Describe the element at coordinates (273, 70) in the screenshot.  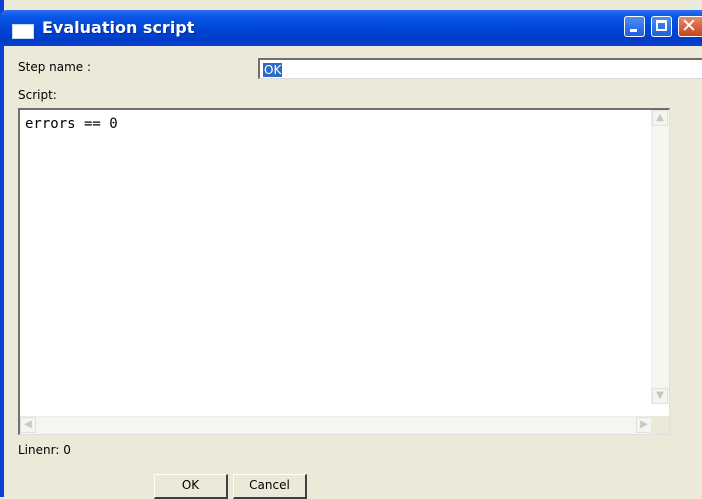
I see `step-name-value: OK` at that location.